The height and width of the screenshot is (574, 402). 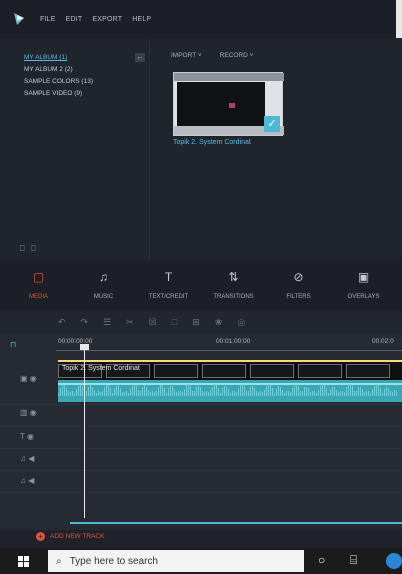 What do you see at coordinates (23, 561) in the screenshot?
I see `windows-start-icon` at bounding box center [23, 561].